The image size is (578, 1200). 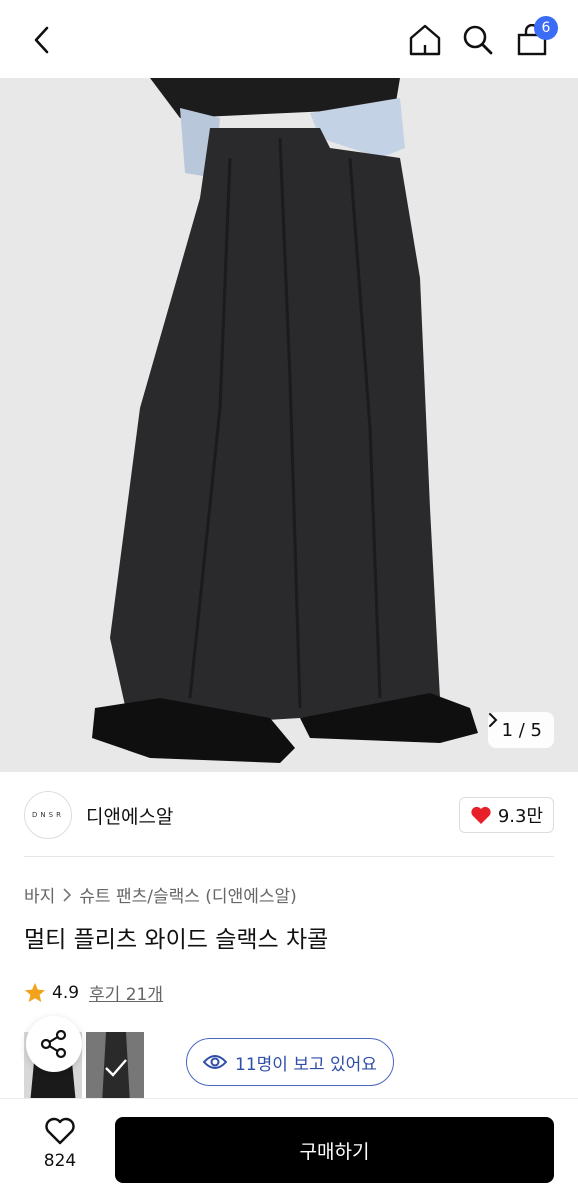 I want to click on wishlist-count: 824, so click(x=60, y=1161).